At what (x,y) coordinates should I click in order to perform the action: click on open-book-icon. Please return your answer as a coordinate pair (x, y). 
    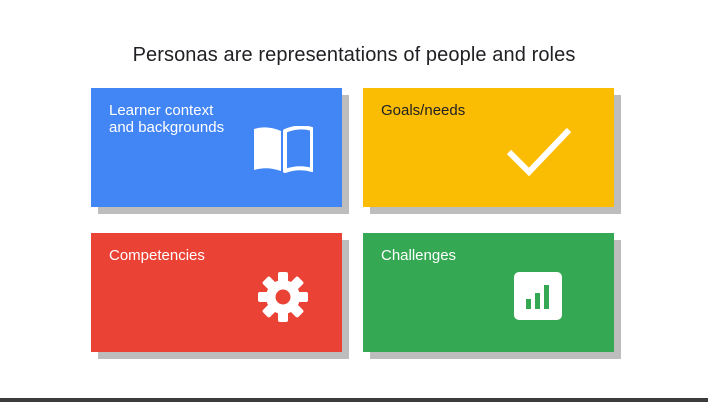
    Looking at the image, I should click on (283, 149).